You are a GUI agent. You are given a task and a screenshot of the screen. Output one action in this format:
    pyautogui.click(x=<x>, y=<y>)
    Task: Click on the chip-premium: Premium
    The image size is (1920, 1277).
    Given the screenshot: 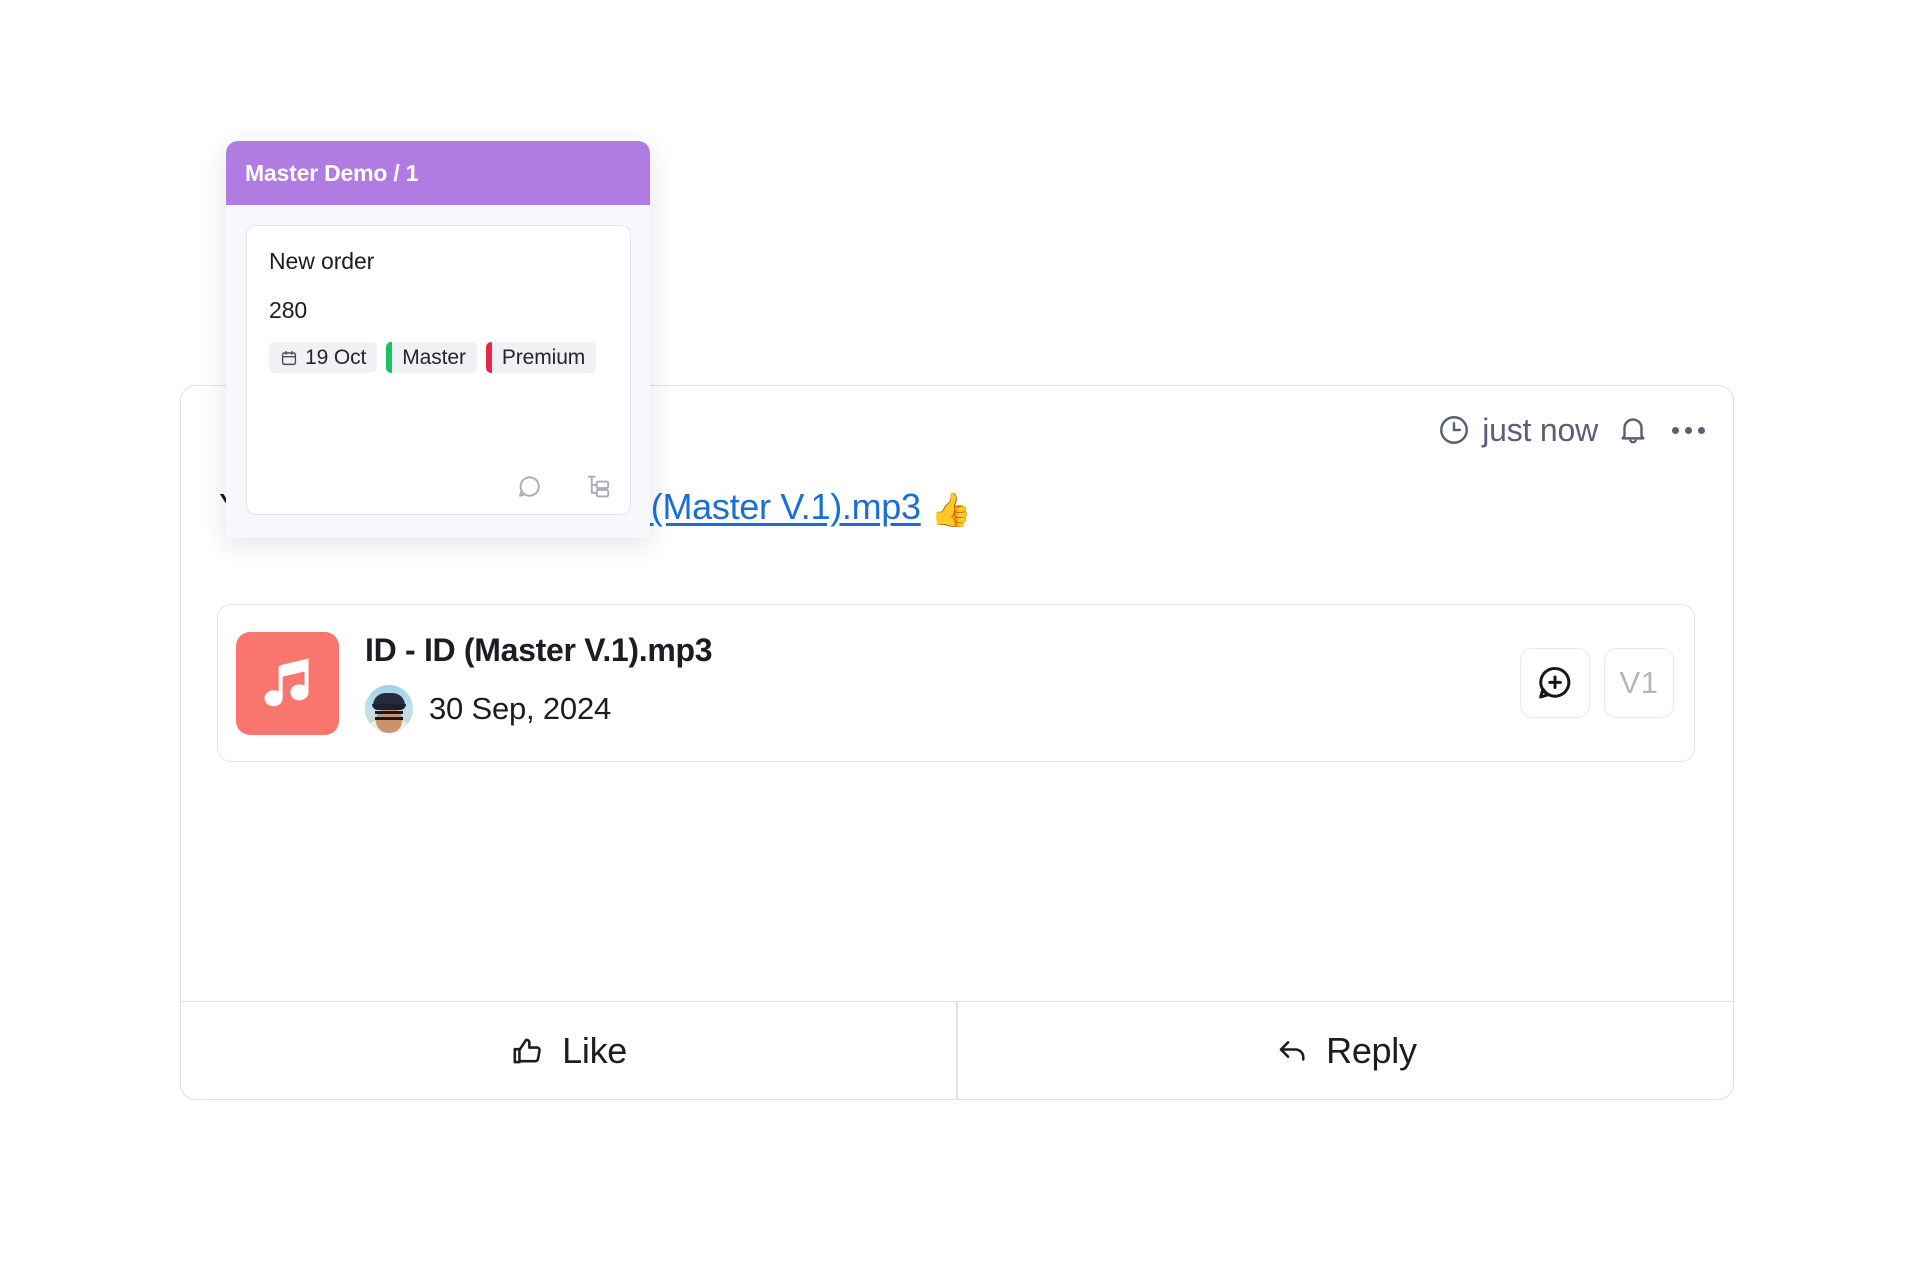 What is the action you would take?
    pyautogui.click(x=541, y=357)
    